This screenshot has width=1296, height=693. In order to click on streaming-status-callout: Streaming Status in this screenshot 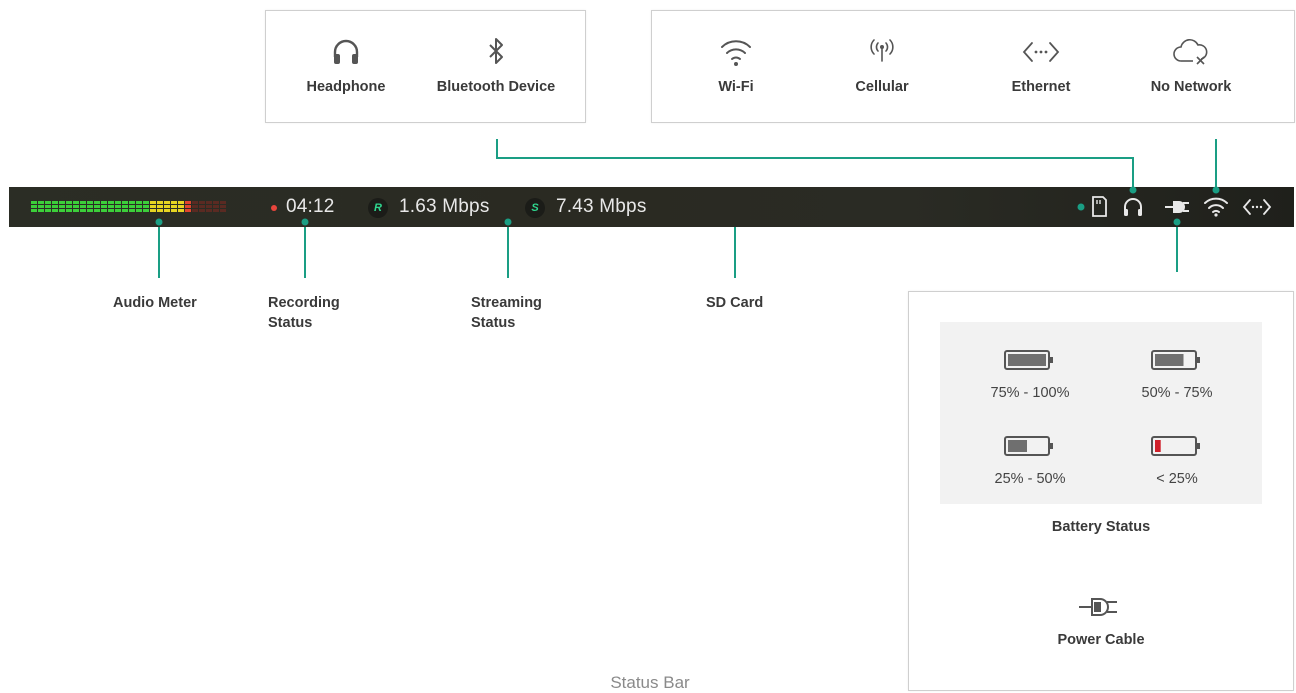, I will do `click(506, 313)`.